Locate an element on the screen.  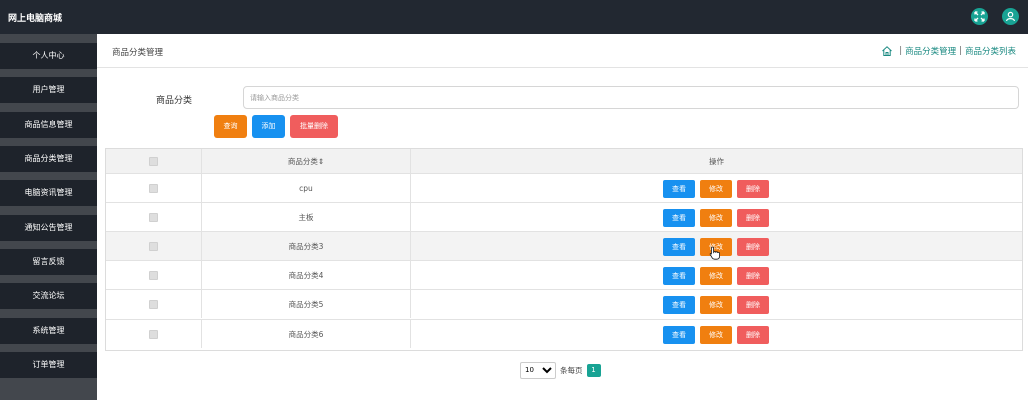
category-search-input is located at coordinates (631, 97).